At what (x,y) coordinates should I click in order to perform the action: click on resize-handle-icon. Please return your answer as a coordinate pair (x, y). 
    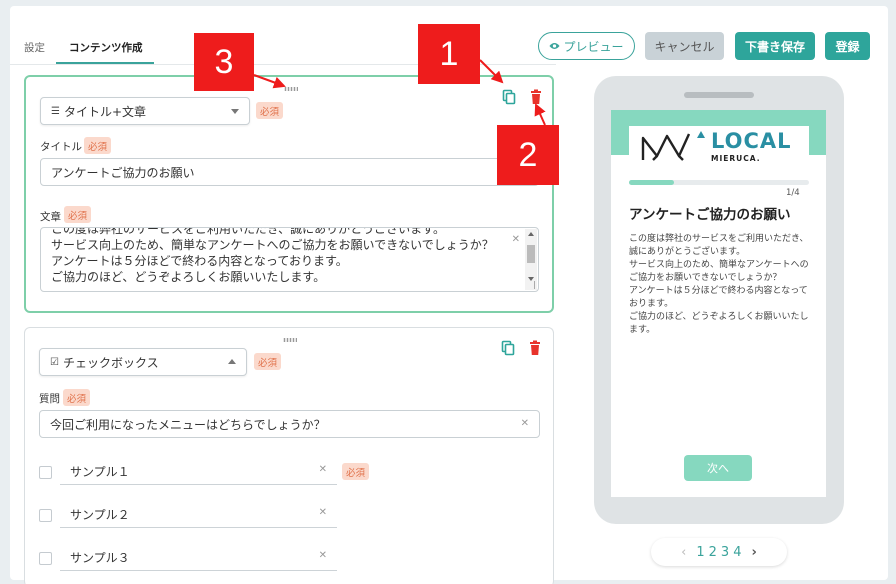
    Looking at the image, I should click on (531, 285).